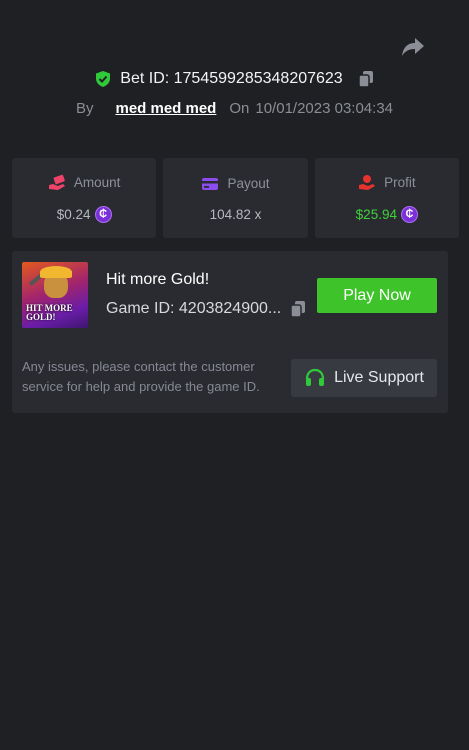 The height and width of the screenshot is (750, 469). I want to click on amount-value: $0.24, so click(73, 214).